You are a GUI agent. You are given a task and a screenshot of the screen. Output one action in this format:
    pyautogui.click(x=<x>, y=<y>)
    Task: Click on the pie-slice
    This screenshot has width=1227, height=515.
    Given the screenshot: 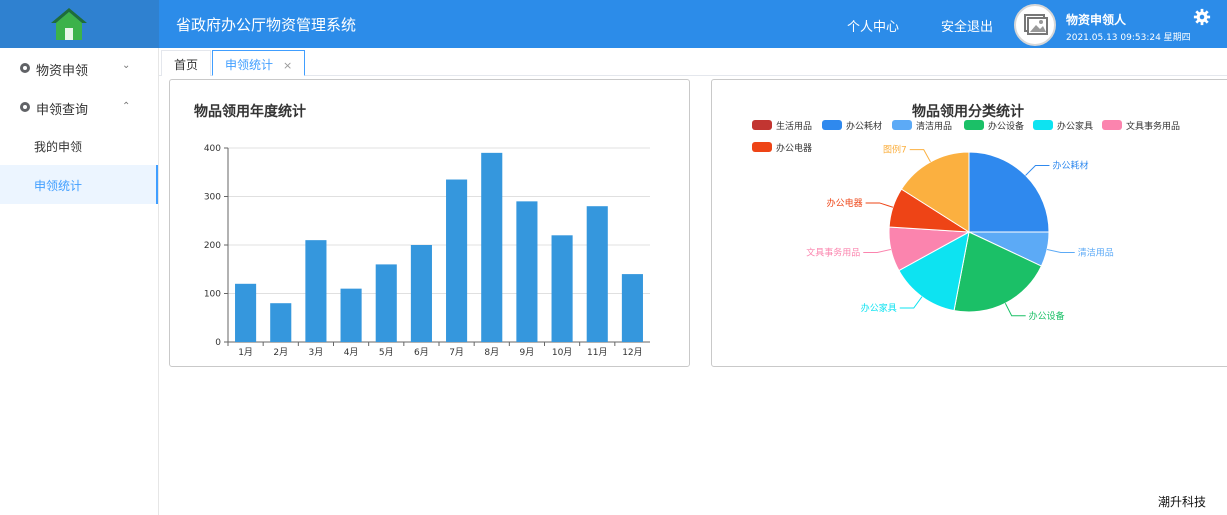 What is the action you would take?
    pyautogui.click(x=1009, y=192)
    